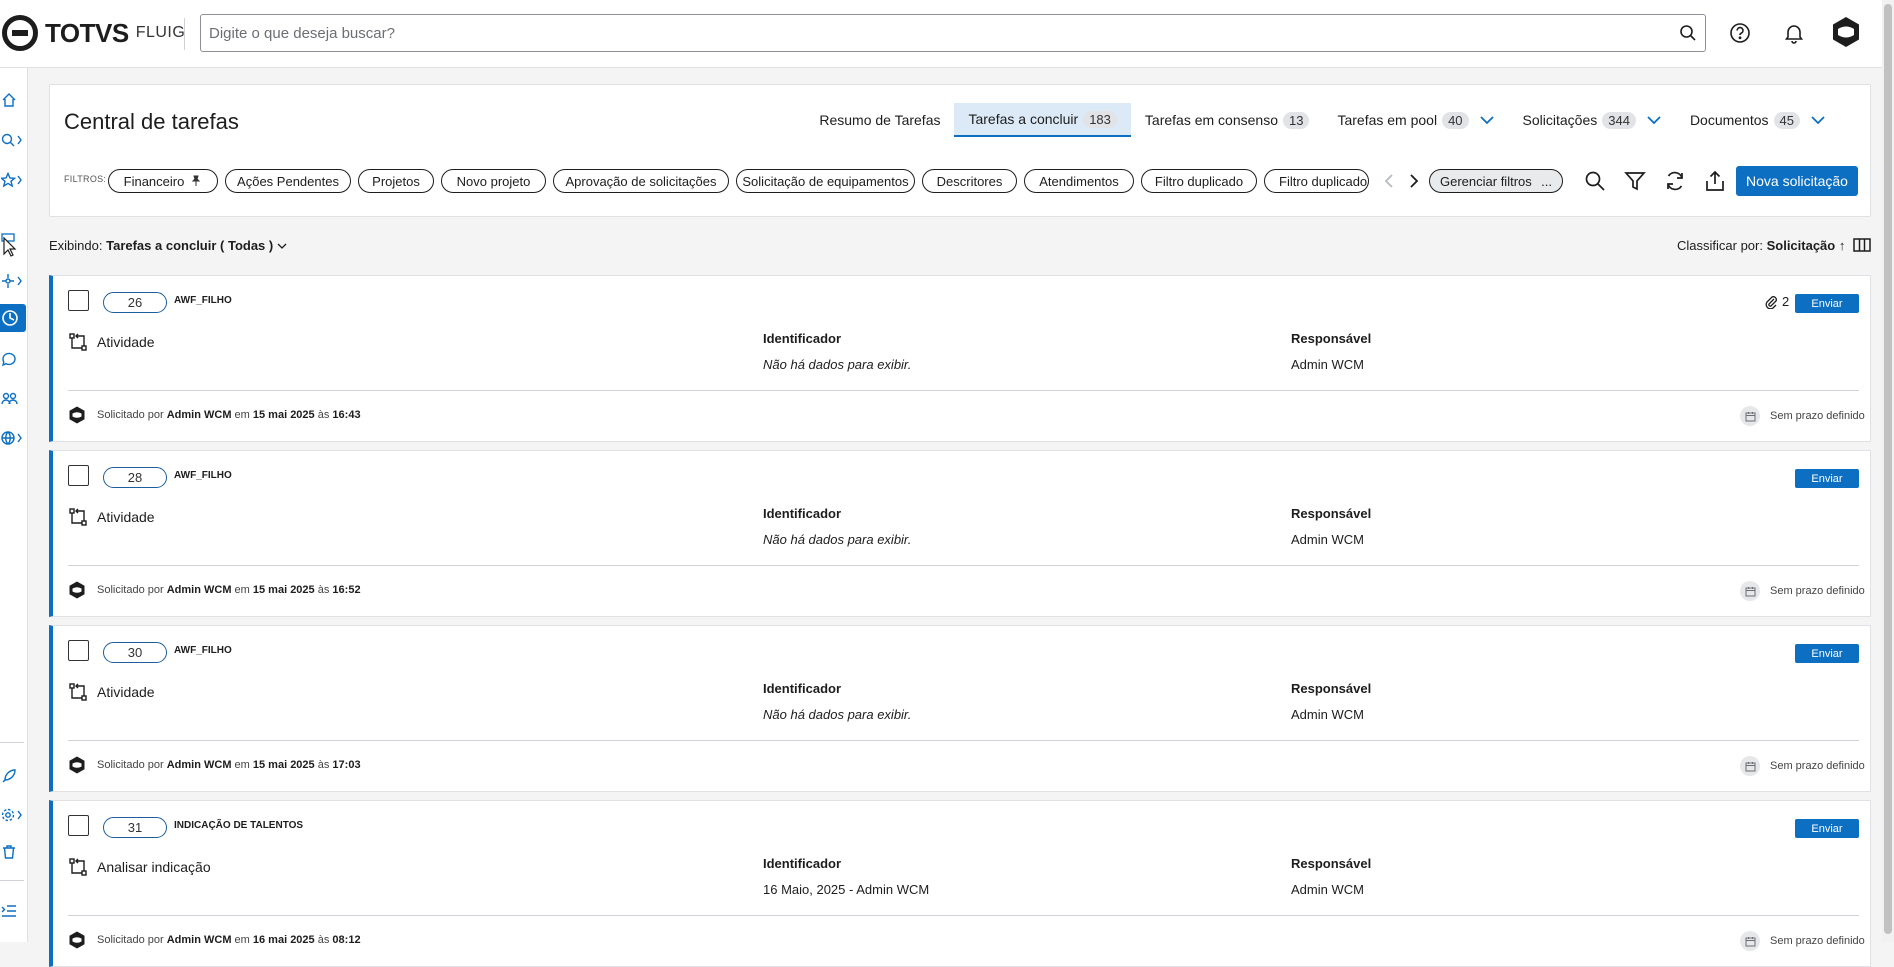 The width and height of the screenshot is (1894, 967). Describe the element at coordinates (1414, 181) in the screenshot. I see `chevron-right-icon` at that location.